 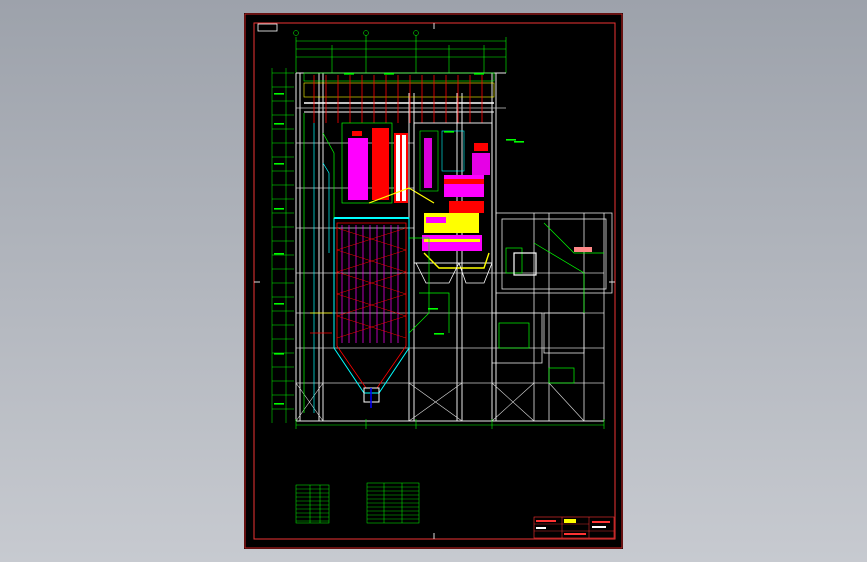 I want to click on frame-bracing, so click(x=440, y=402).